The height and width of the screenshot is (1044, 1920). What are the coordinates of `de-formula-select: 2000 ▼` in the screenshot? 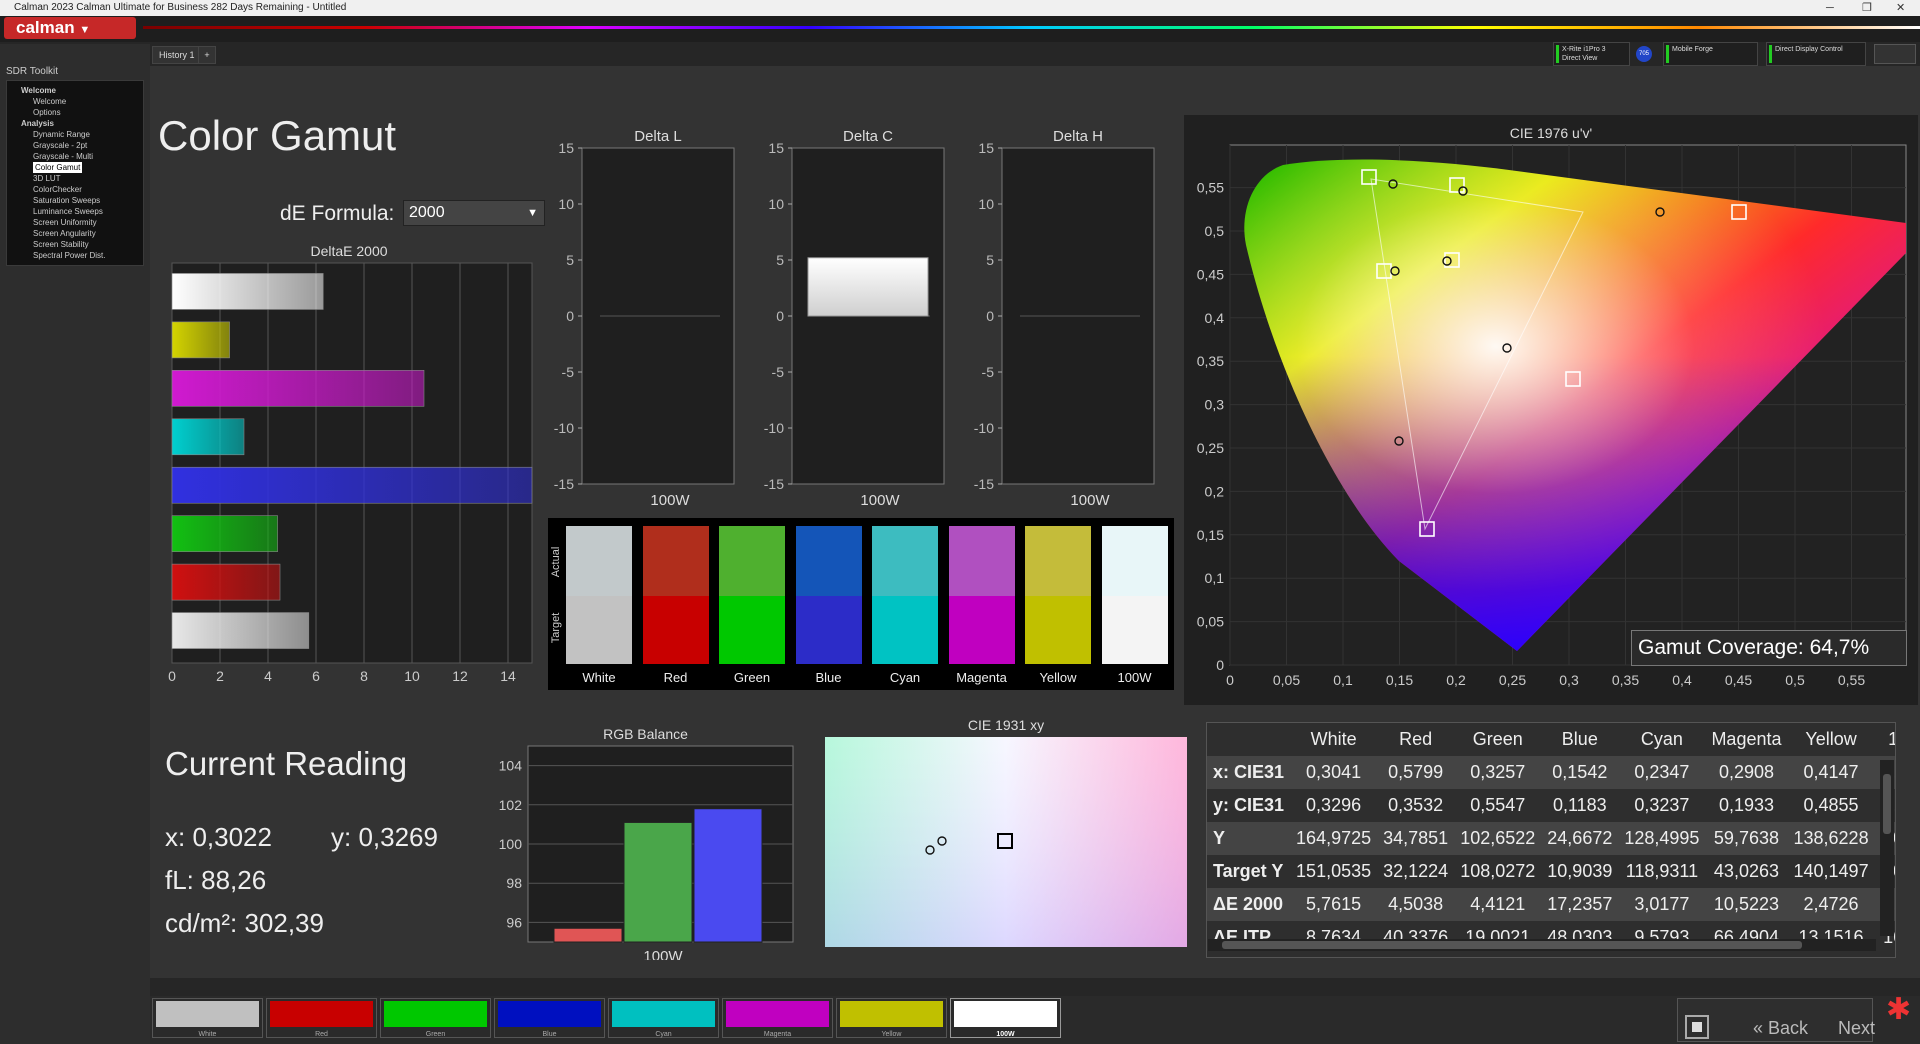 It's located at (474, 213).